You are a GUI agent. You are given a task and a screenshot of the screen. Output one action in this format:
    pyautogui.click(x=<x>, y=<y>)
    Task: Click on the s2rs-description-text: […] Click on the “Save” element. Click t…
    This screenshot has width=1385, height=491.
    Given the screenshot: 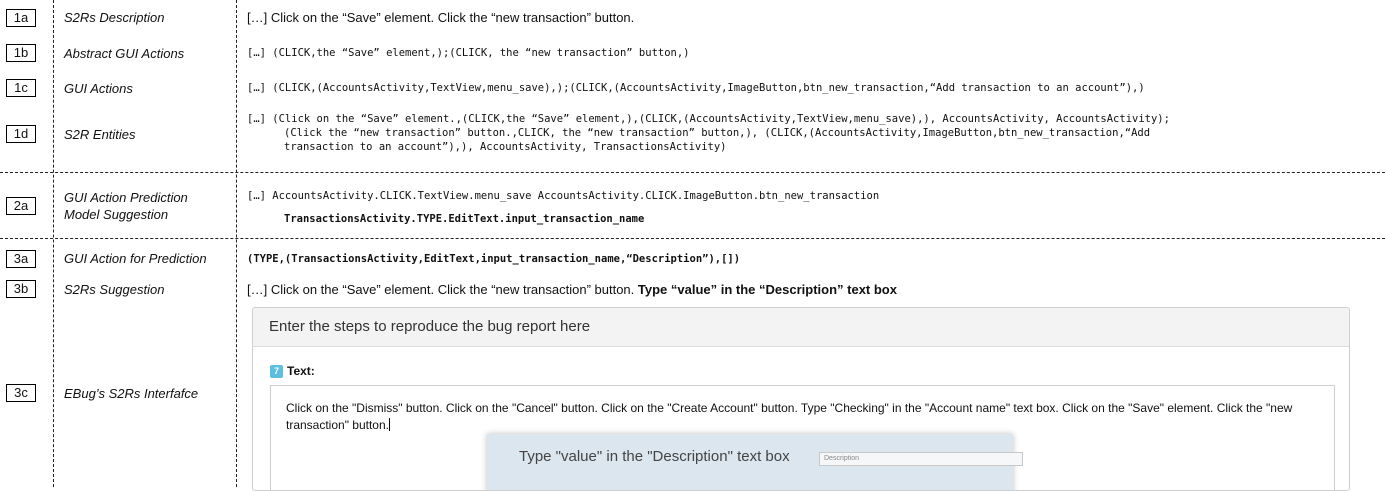 What is the action you would take?
    pyautogui.click(x=441, y=17)
    